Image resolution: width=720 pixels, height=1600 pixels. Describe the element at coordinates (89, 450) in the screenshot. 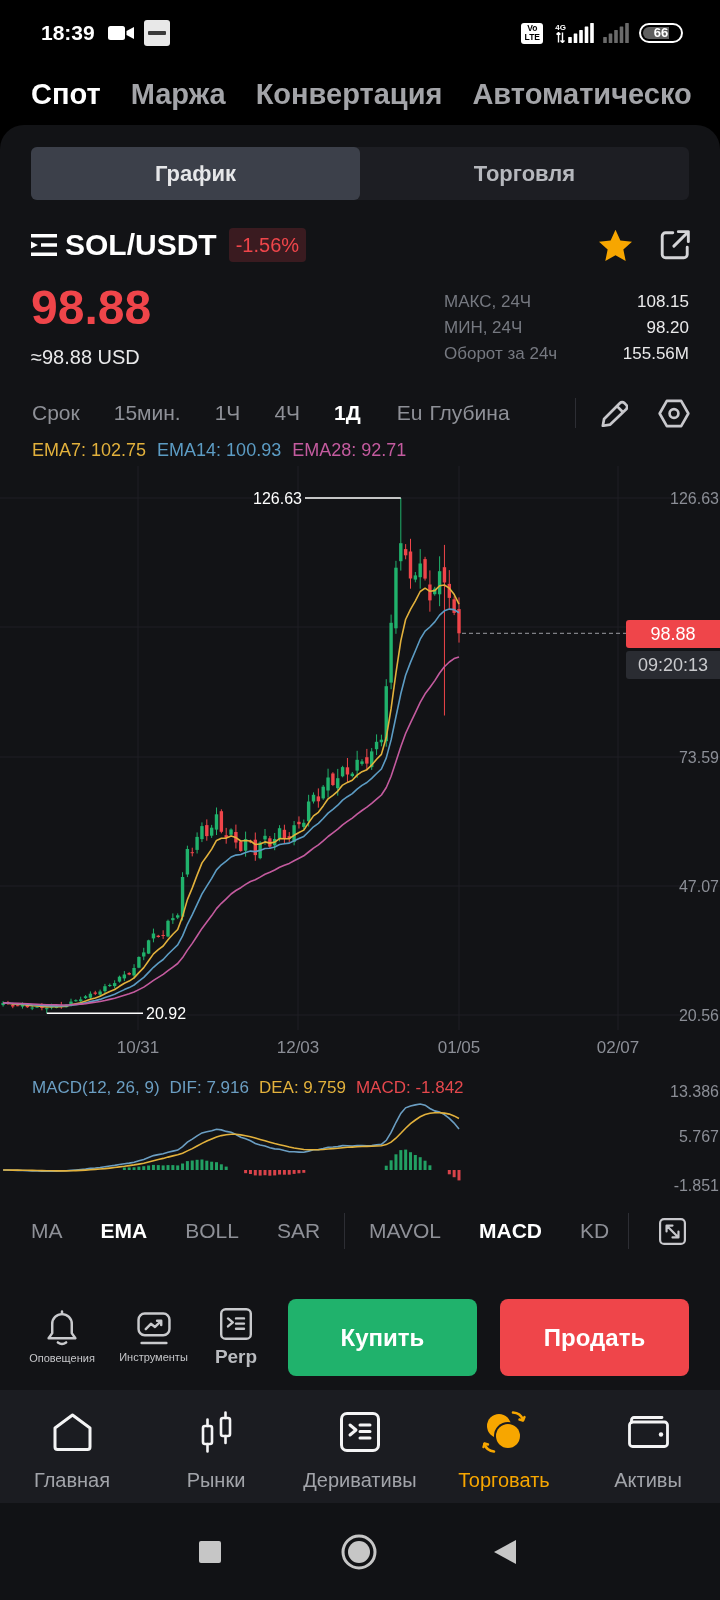

I see `indicator-legend-text: EMA7: 102.75` at that location.